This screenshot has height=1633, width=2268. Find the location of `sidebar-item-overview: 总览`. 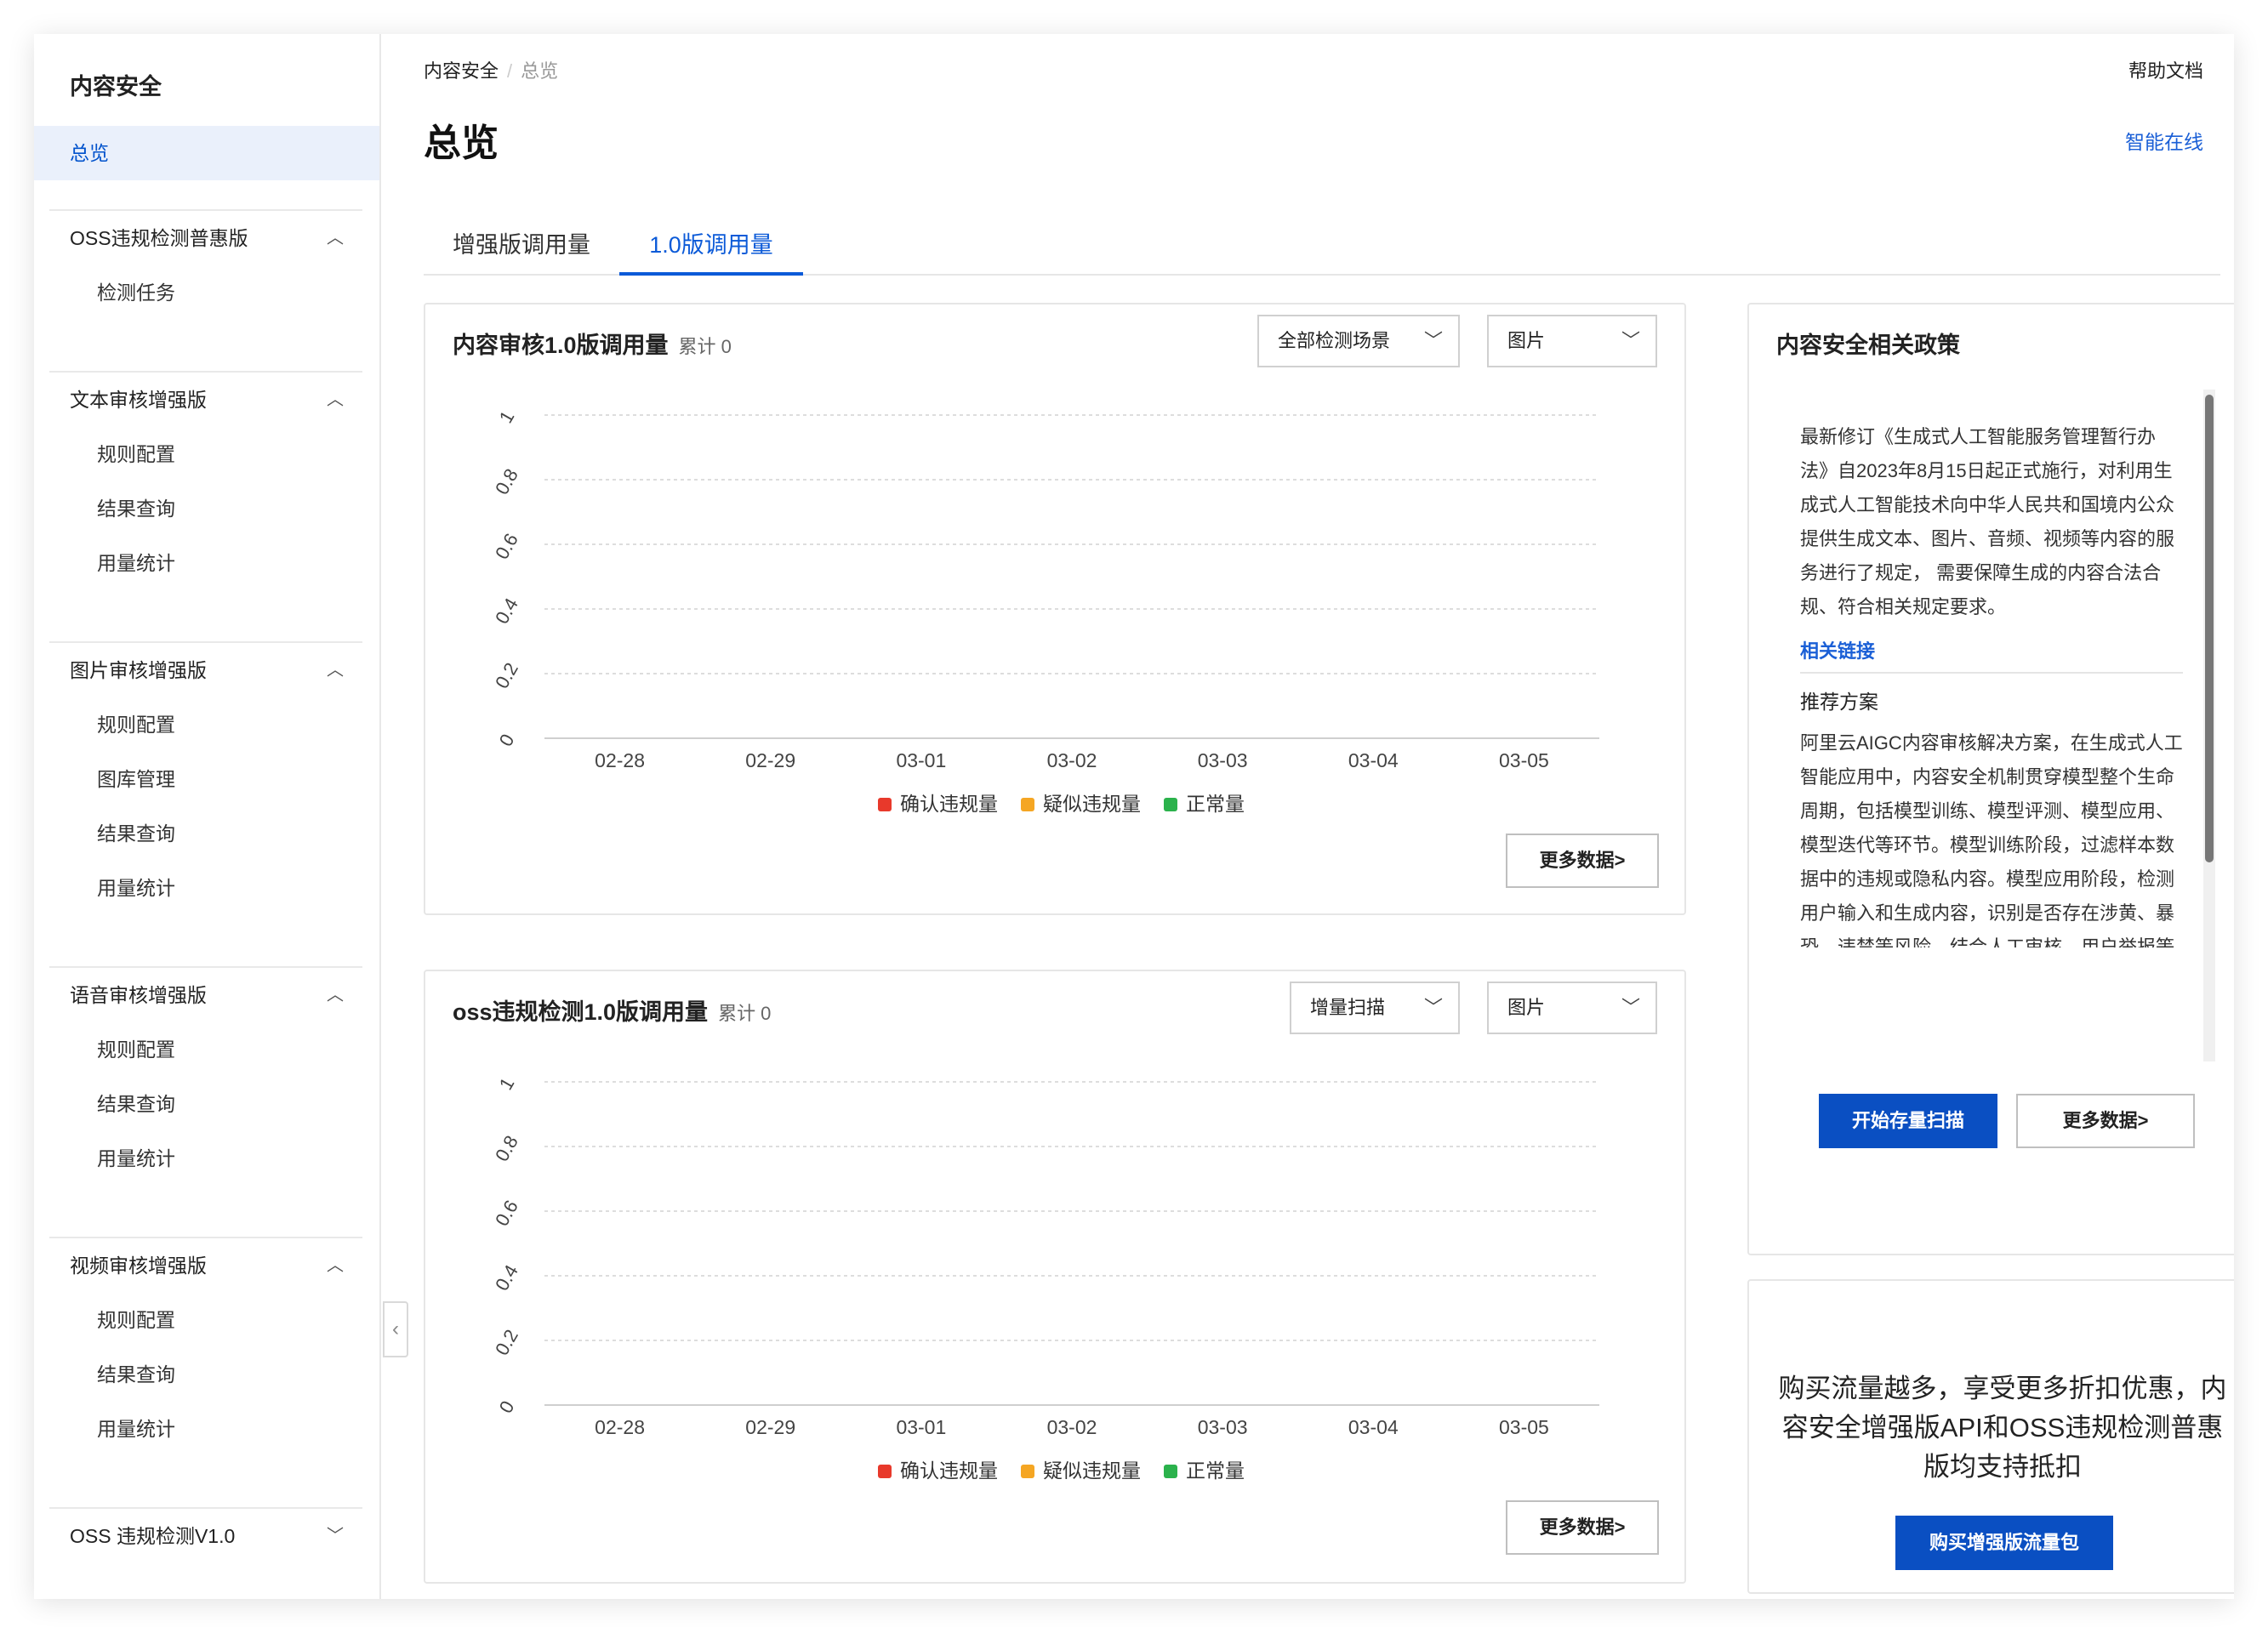

sidebar-item-overview: 总览 is located at coordinates (206, 153).